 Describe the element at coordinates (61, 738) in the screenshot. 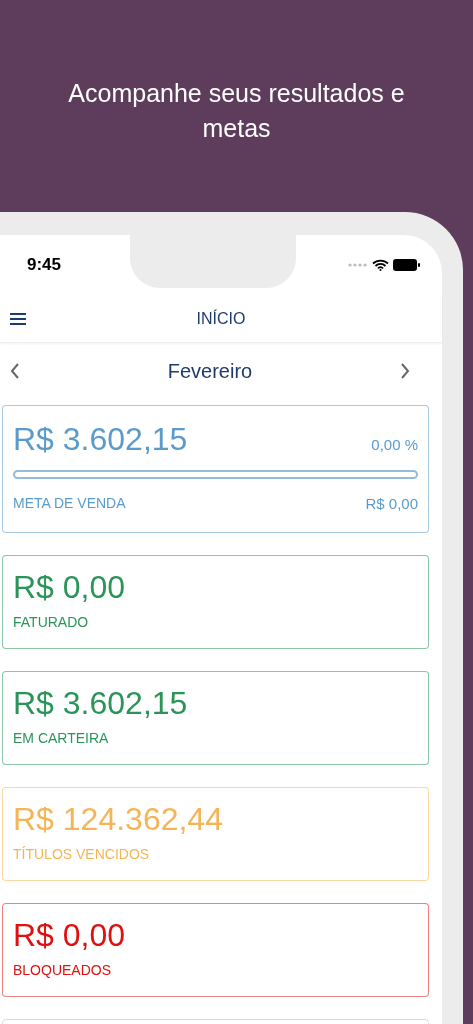

I see `card-label: EM CARTEIRA` at that location.